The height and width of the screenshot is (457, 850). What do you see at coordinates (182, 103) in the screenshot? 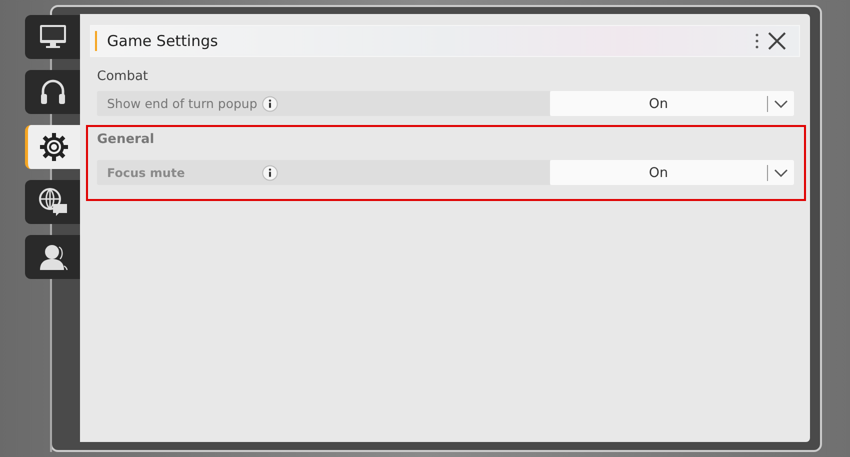
I see `setting-label: Show end of turn popup` at bounding box center [182, 103].